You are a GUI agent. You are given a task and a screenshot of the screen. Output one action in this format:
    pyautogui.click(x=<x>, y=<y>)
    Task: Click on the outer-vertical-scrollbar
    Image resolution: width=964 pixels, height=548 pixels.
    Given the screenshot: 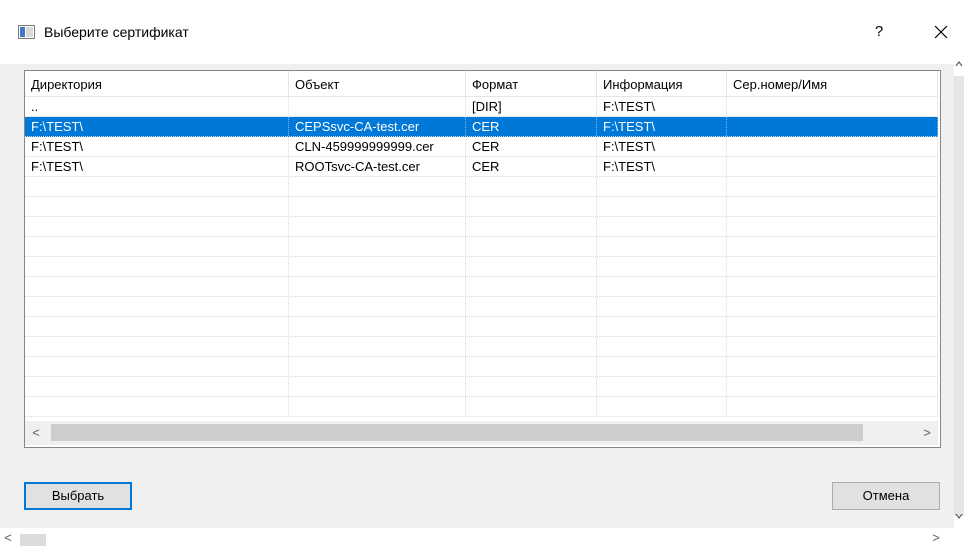 What is the action you would take?
    pyautogui.click(x=959, y=264)
    